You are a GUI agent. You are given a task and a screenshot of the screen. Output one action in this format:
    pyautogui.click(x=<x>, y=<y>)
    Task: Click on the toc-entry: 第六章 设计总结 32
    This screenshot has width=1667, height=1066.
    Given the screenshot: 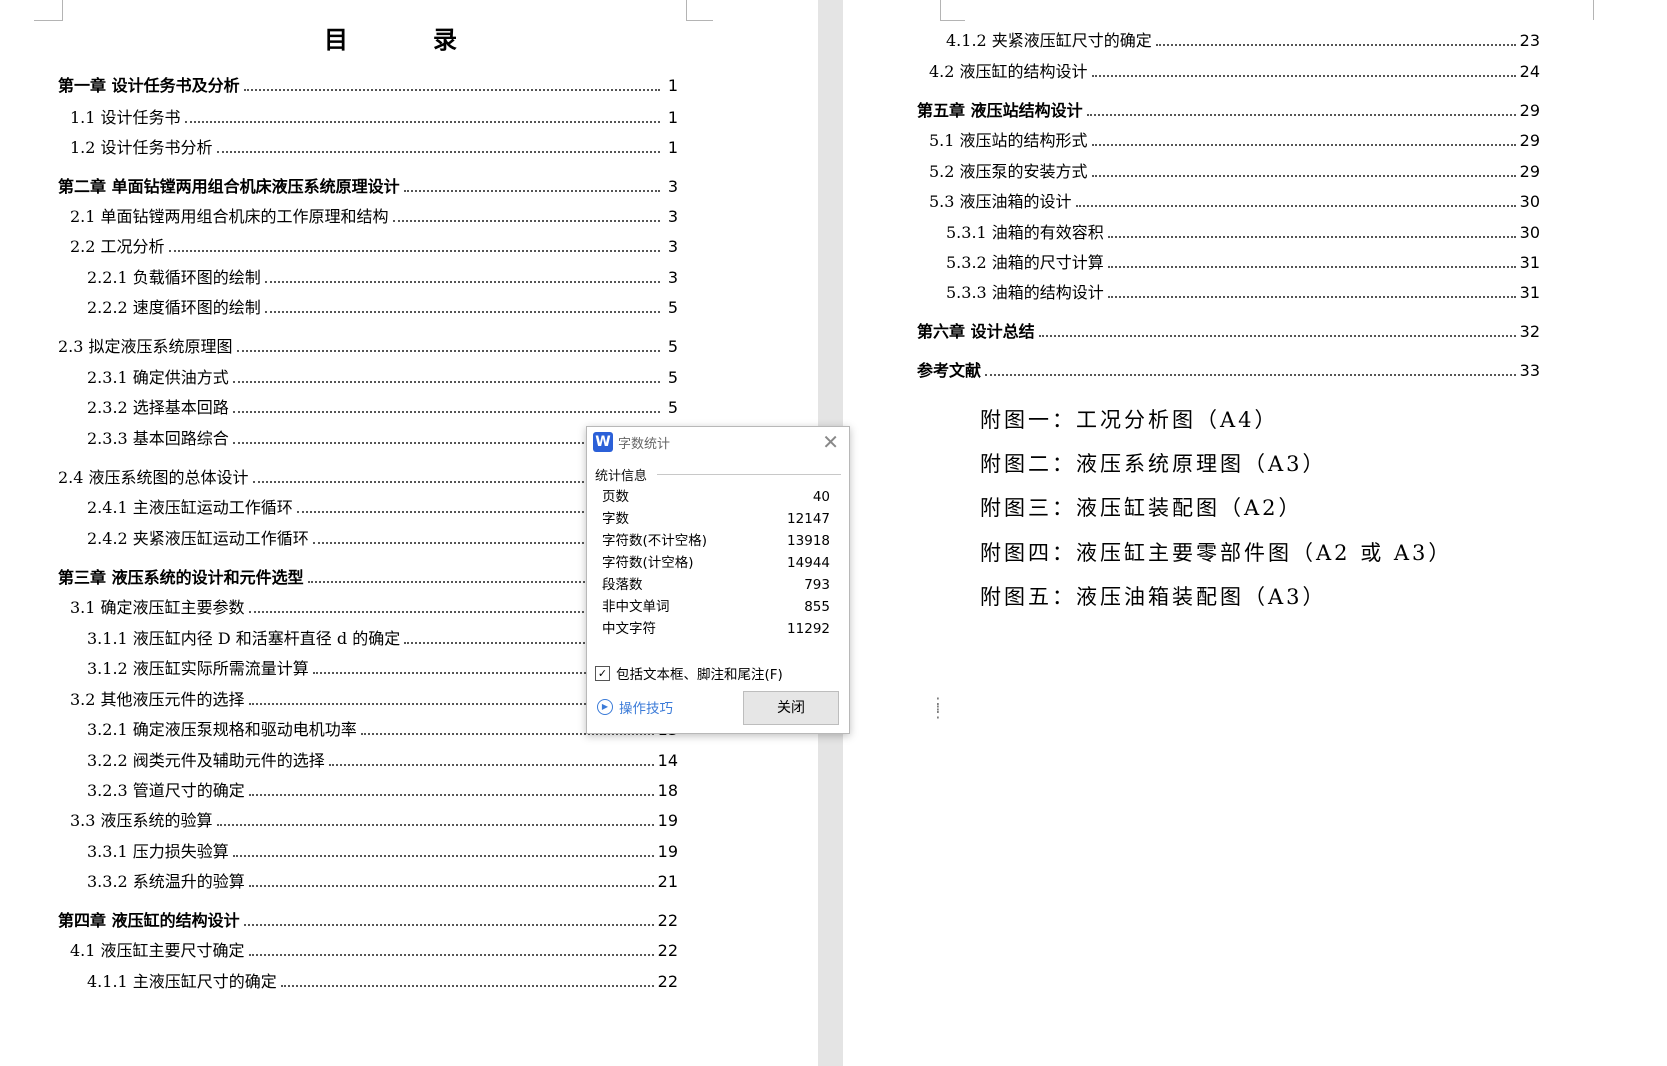 What is the action you would take?
    pyautogui.click(x=1228, y=332)
    